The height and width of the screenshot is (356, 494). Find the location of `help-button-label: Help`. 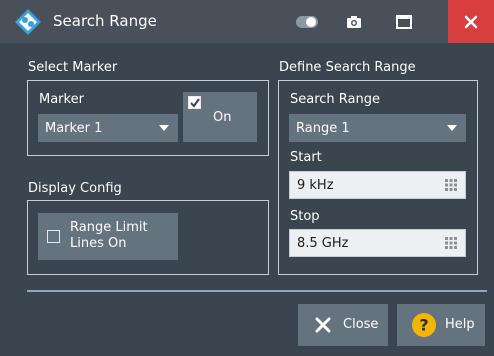

help-button-label: Help is located at coordinates (460, 324).